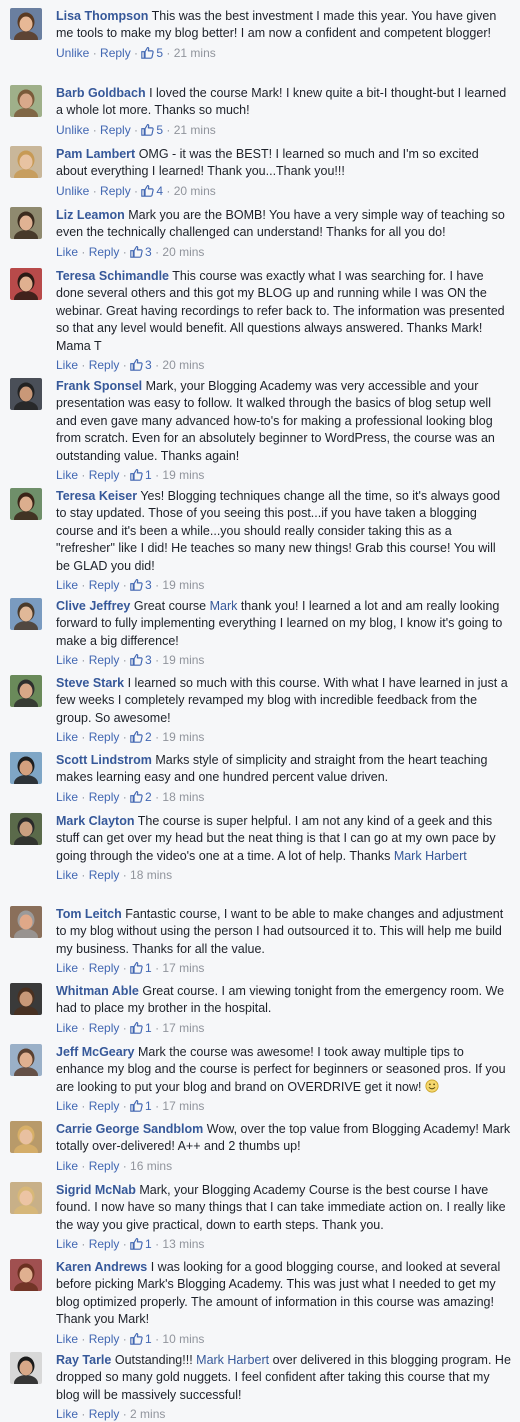 The image size is (520, 1422). Describe the element at coordinates (147, 1414) in the screenshot. I see `comment-timestamp: 2 mins` at that location.